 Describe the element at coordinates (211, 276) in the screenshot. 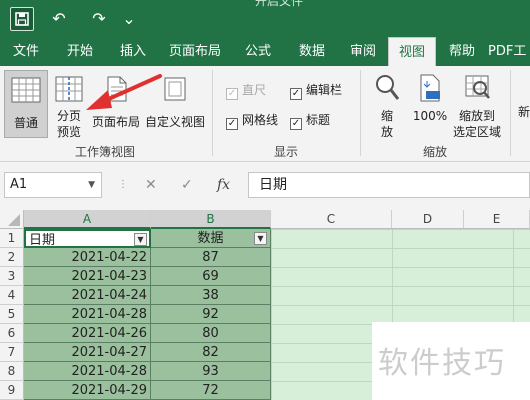

I see `table-cell-value: 69` at that location.